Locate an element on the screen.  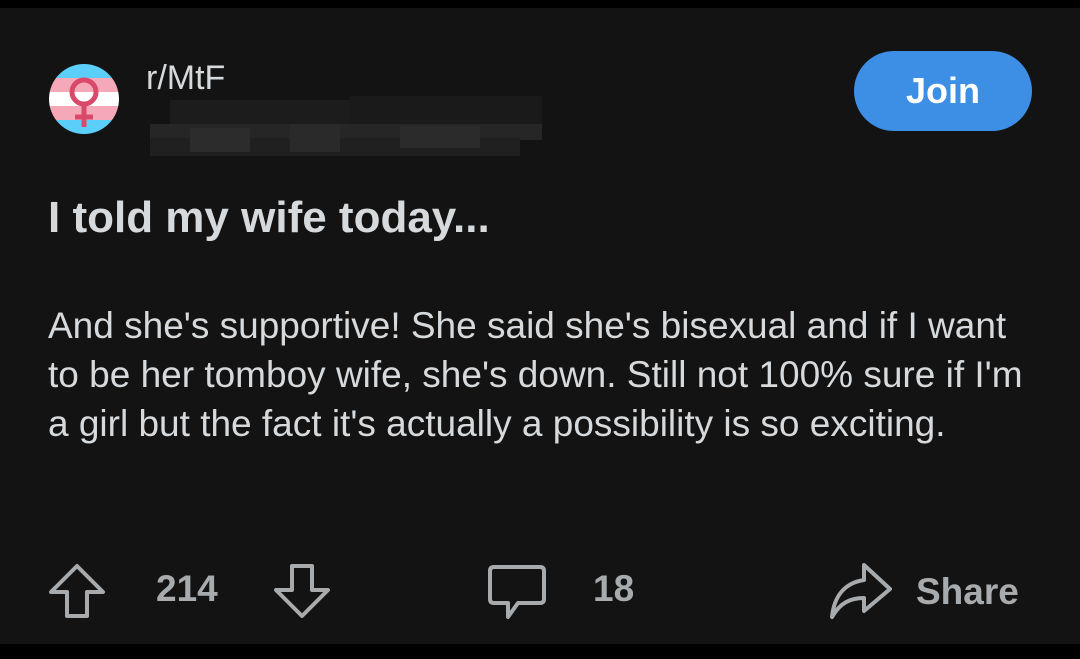
share-arrow-icon is located at coordinates (861, 591).